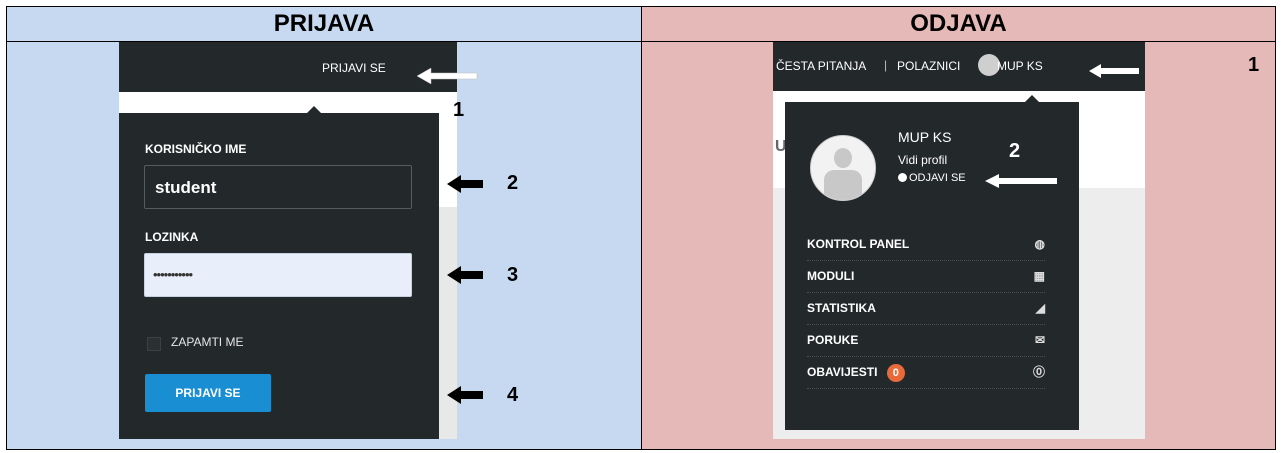 This screenshot has width=1283, height=453. Describe the element at coordinates (842, 372) in the screenshot. I see `menu-label: OBAVIJESTI` at that location.